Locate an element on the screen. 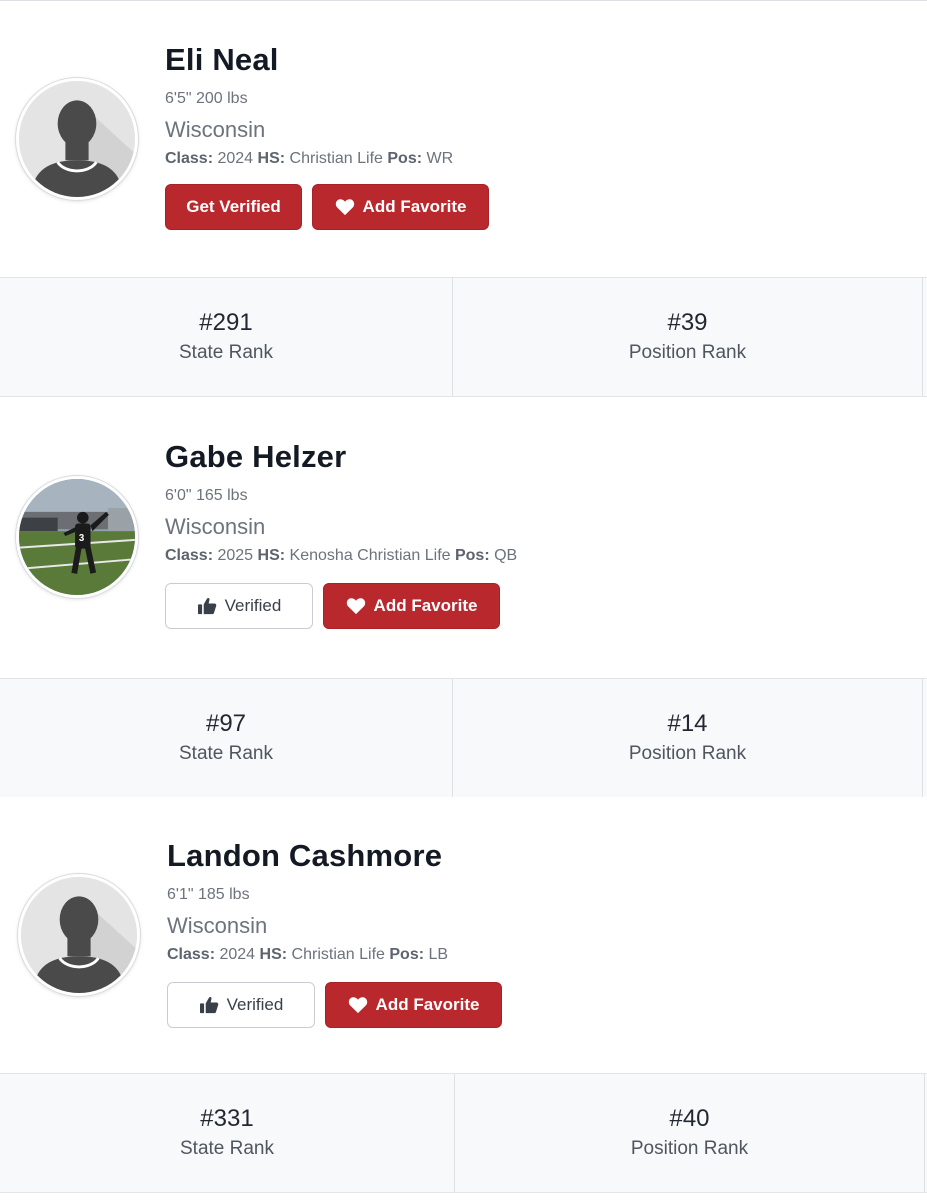  state-rank-value: #97 is located at coordinates (226, 723).